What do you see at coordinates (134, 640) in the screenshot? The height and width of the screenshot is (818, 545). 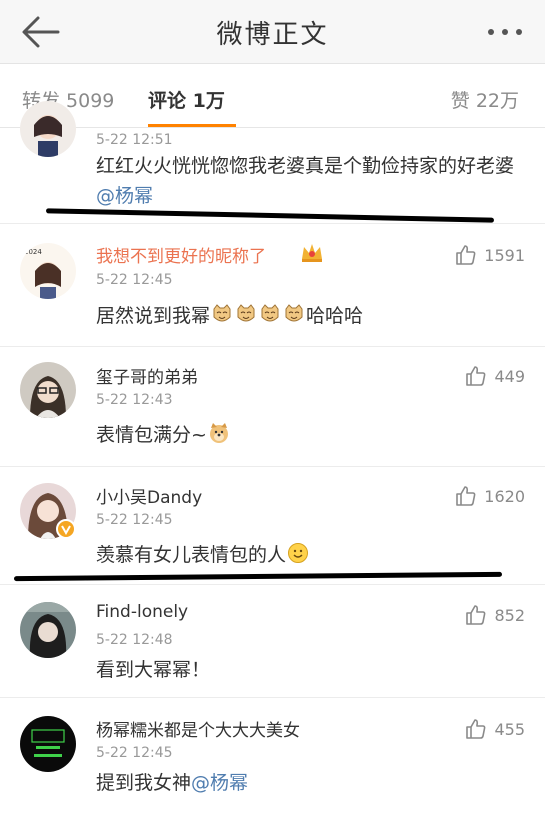 I see `comment-time: 5-22 12:48` at bounding box center [134, 640].